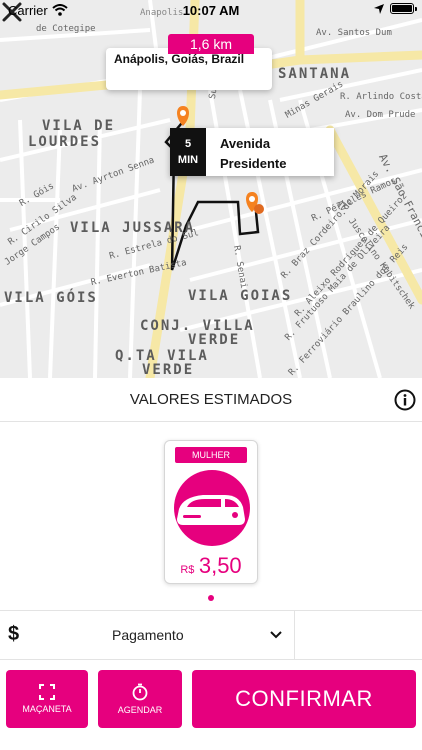 Image resolution: width=422 pixels, height=750 pixels. Describe the element at coordinates (212, 508) in the screenshot. I see `car-icon` at that location.